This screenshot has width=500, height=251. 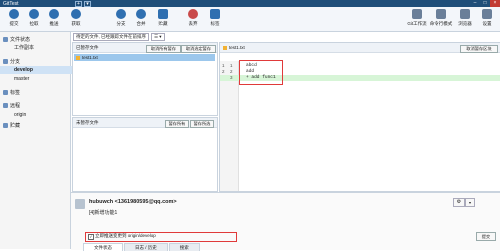 I want to click on submit-commit-button: 提交, so click(x=486, y=236).